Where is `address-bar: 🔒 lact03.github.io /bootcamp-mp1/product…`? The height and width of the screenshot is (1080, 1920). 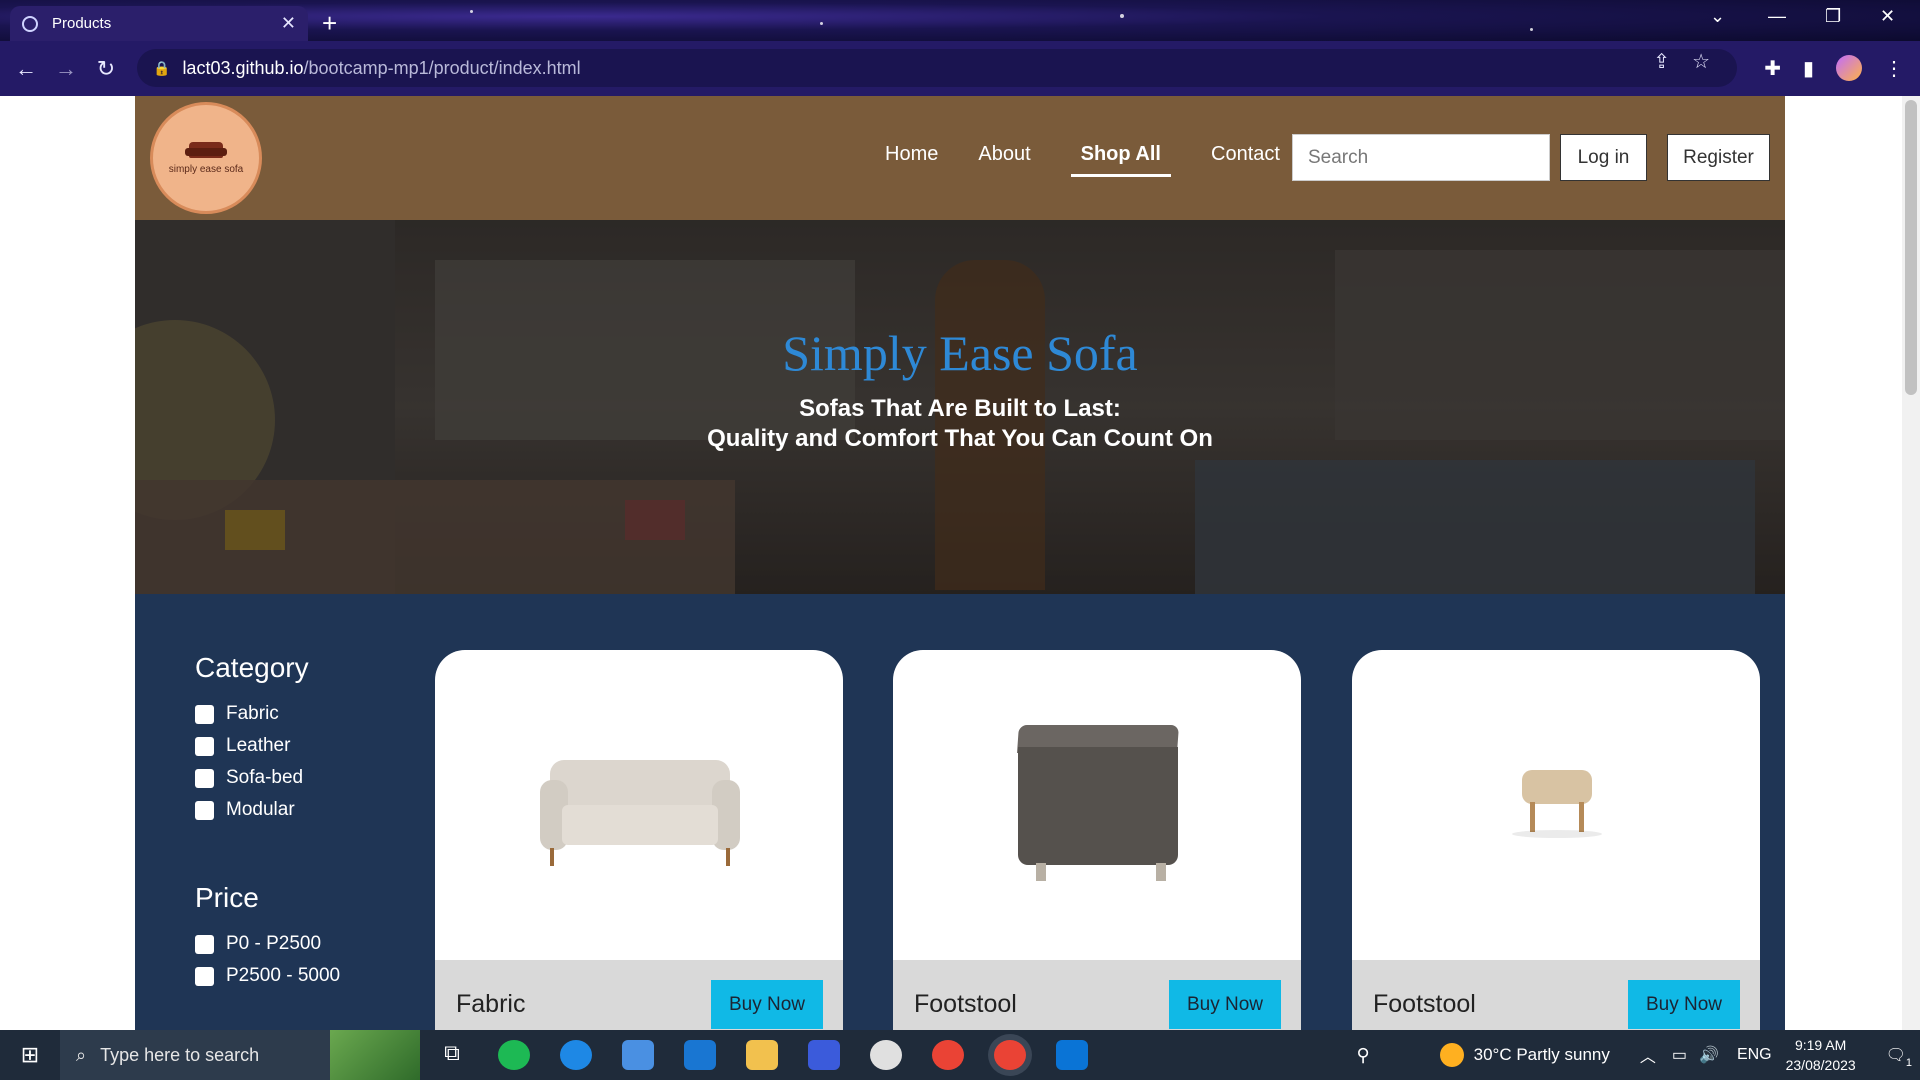
address-bar: 🔒 lact03.github.io /bootcamp-mp1/product… is located at coordinates (937, 68).